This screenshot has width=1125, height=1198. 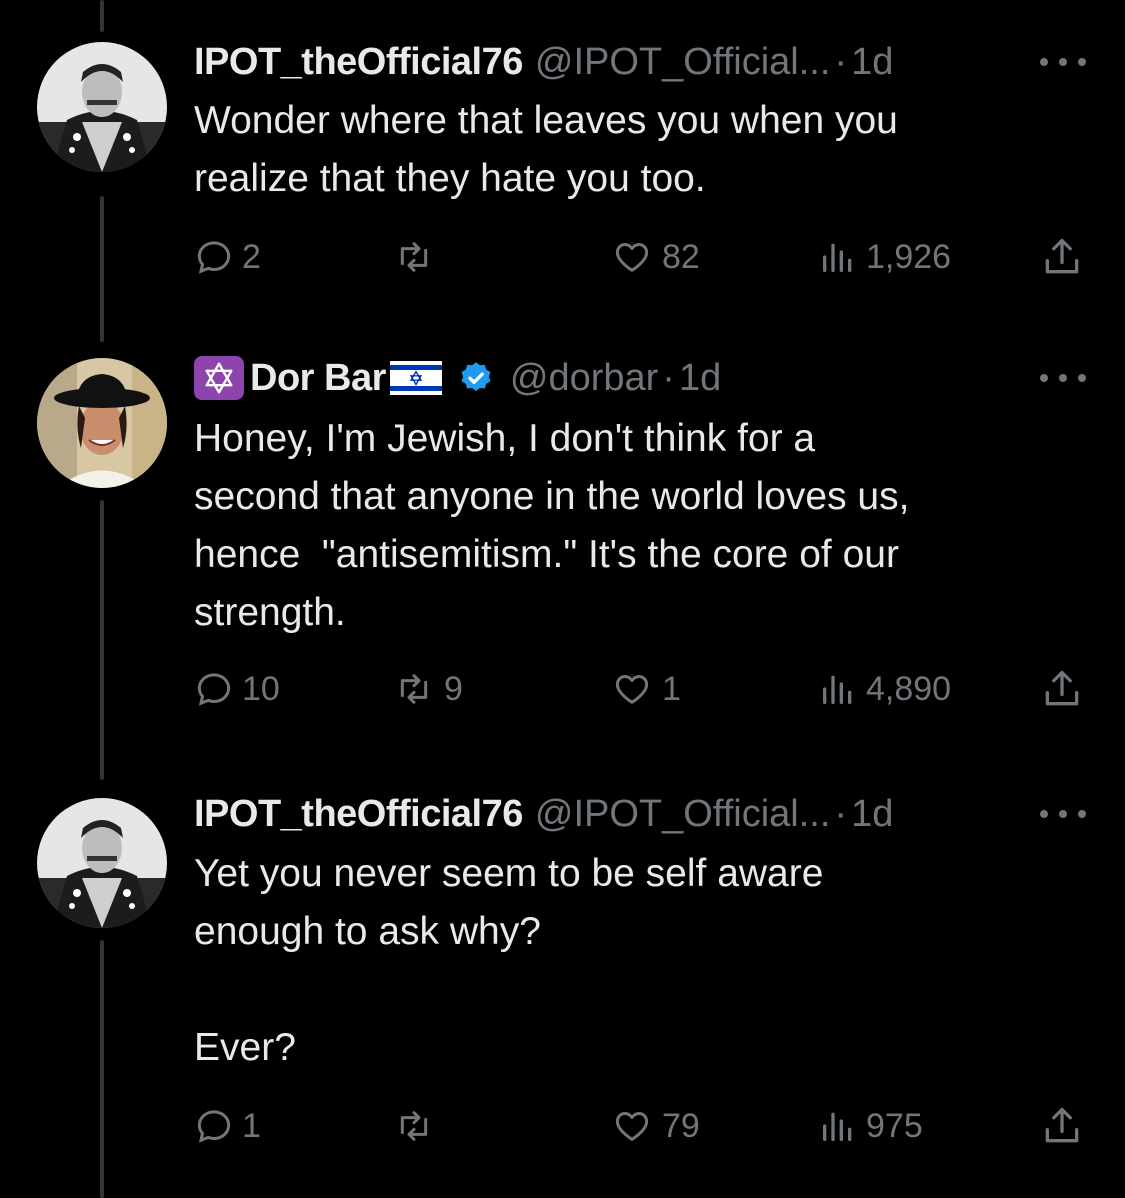 I want to click on view-count: 4,890, so click(x=909, y=688).